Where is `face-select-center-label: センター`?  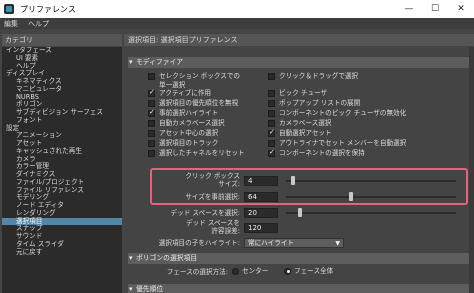
face-select-center-label: センター is located at coordinates (255, 271).